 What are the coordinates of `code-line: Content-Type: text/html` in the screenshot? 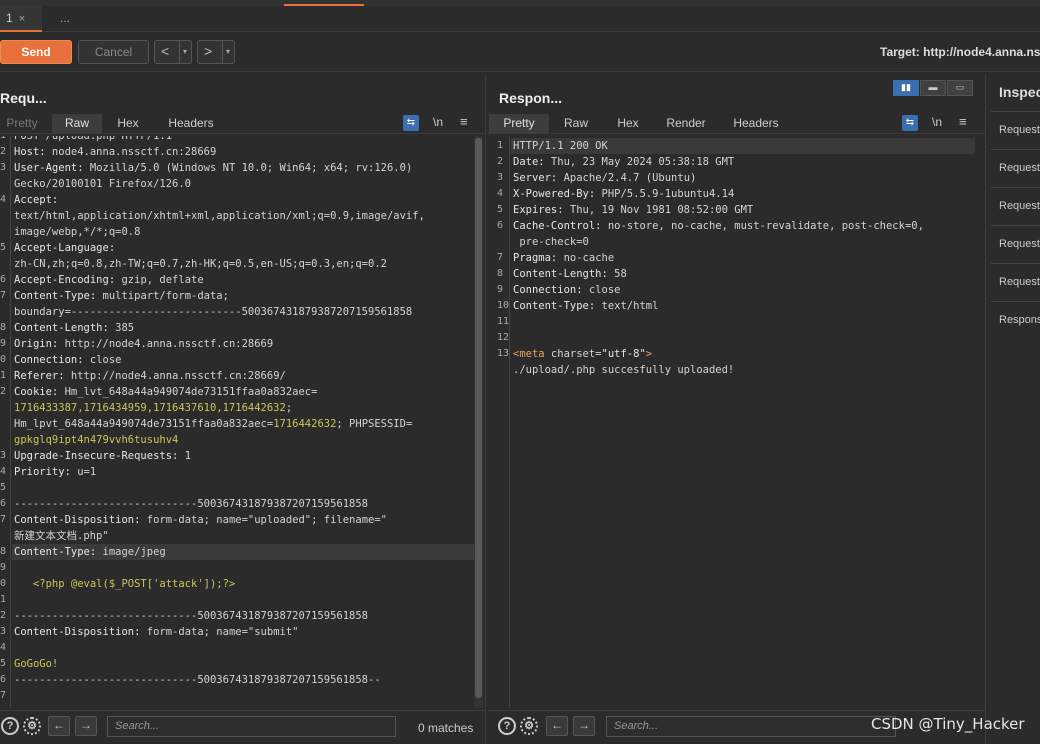 It's located at (585, 306).